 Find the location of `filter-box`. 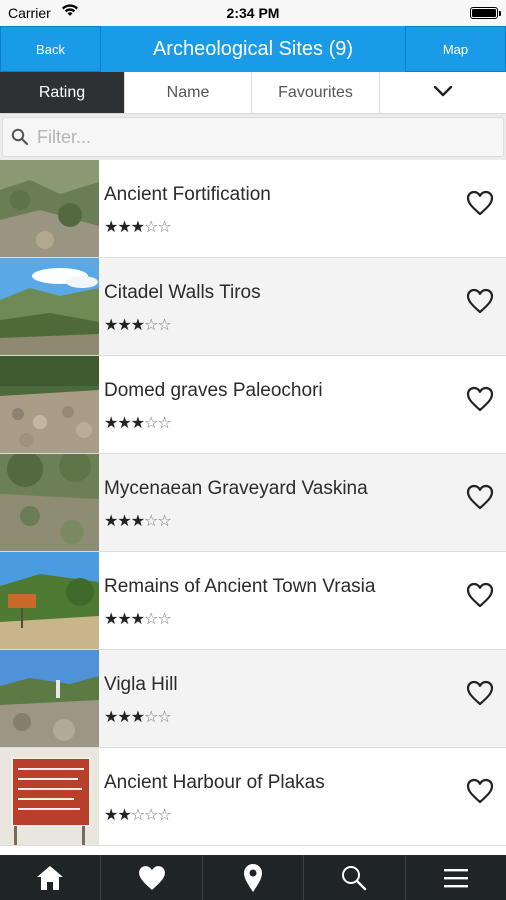

filter-box is located at coordinates (253, 137).